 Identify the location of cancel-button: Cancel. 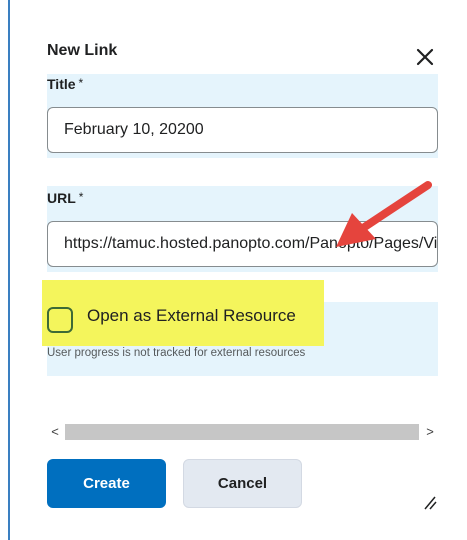
(242, 483).